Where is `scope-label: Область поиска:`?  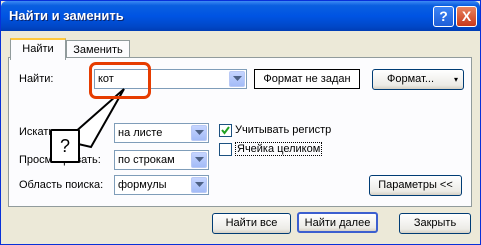 scope-label: Область поиска: is located at coordinates (61, 185).